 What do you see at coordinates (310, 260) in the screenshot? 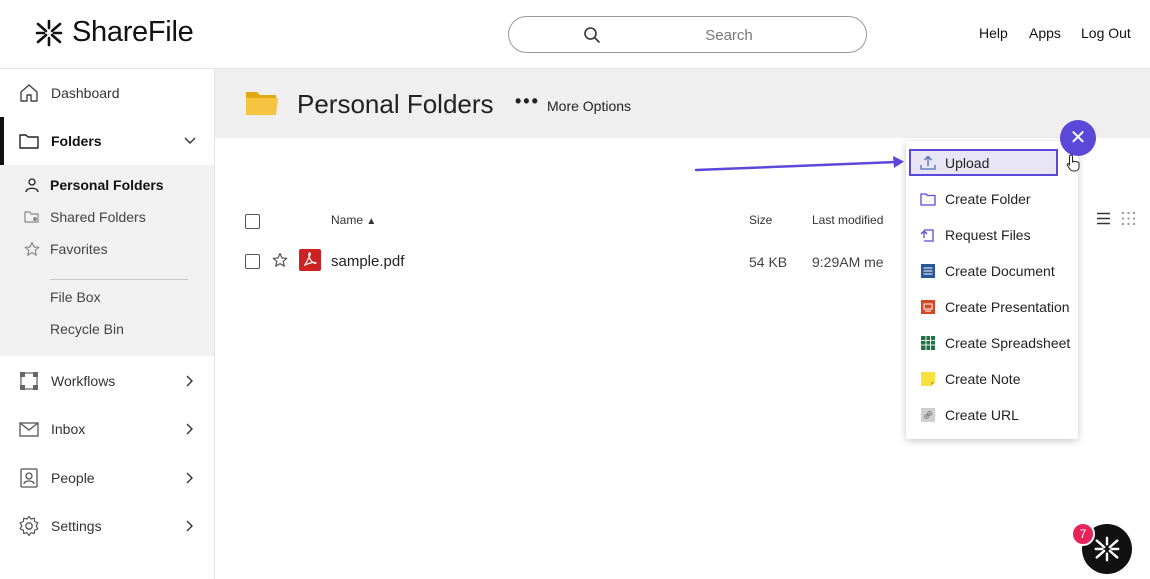
I see `pdf-file-icon` at bounding box center [310, 260].